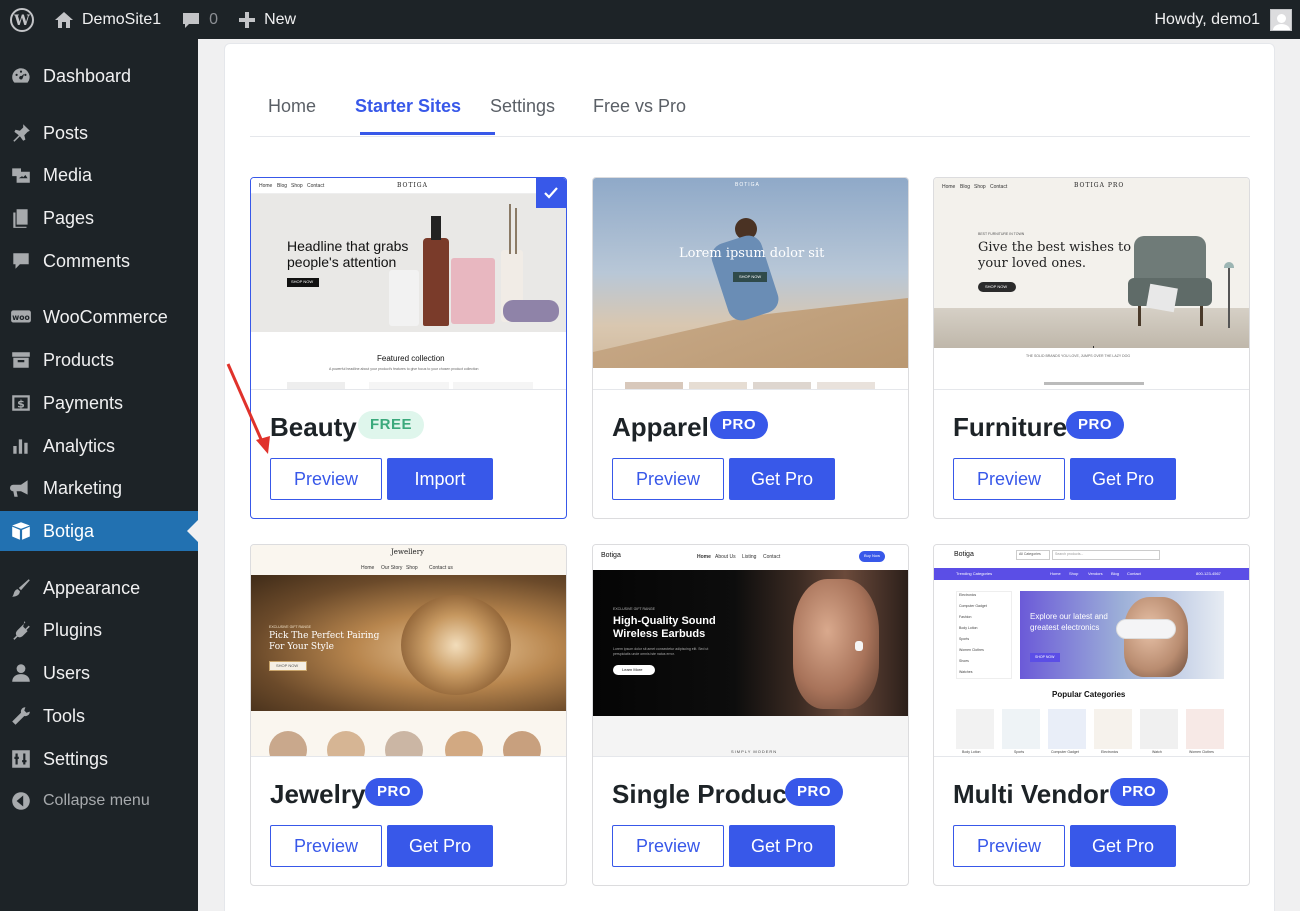 This screenshot has width=1300, height=911. Describe the element at coordinates (99, 133) in the screenshot. I see `menu-posts: Posts` at that location.